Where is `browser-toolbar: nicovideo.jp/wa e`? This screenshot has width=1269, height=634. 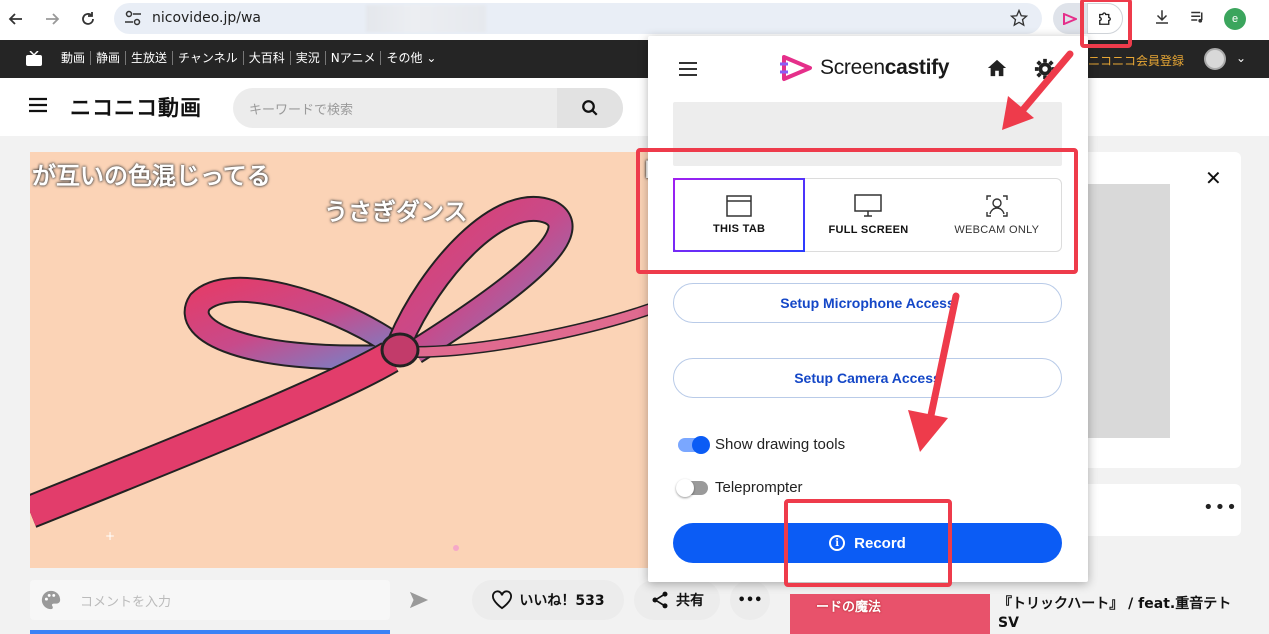
browser-toolbar: nicovideo.jp/wa e is located at coordinates (634, 20).